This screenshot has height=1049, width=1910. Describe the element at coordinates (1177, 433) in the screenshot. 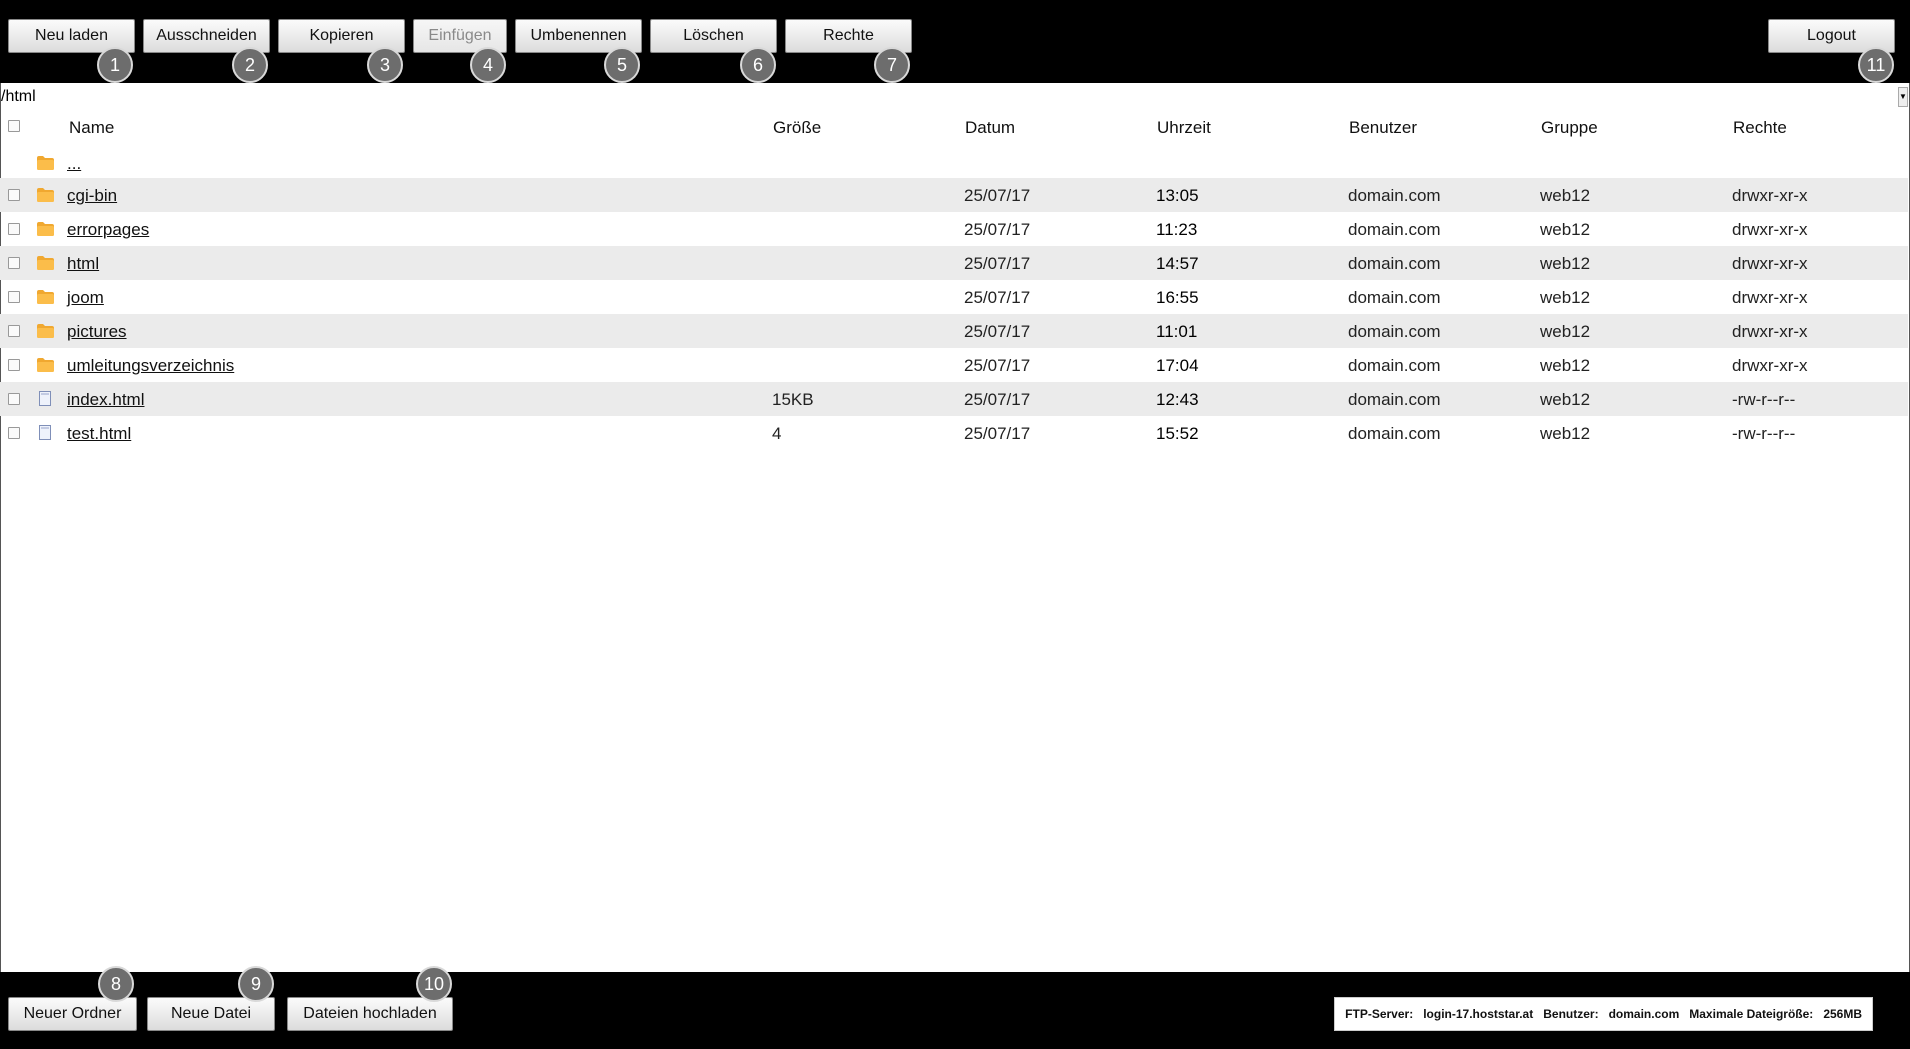

I see `time-cell: 15:52` at that location.